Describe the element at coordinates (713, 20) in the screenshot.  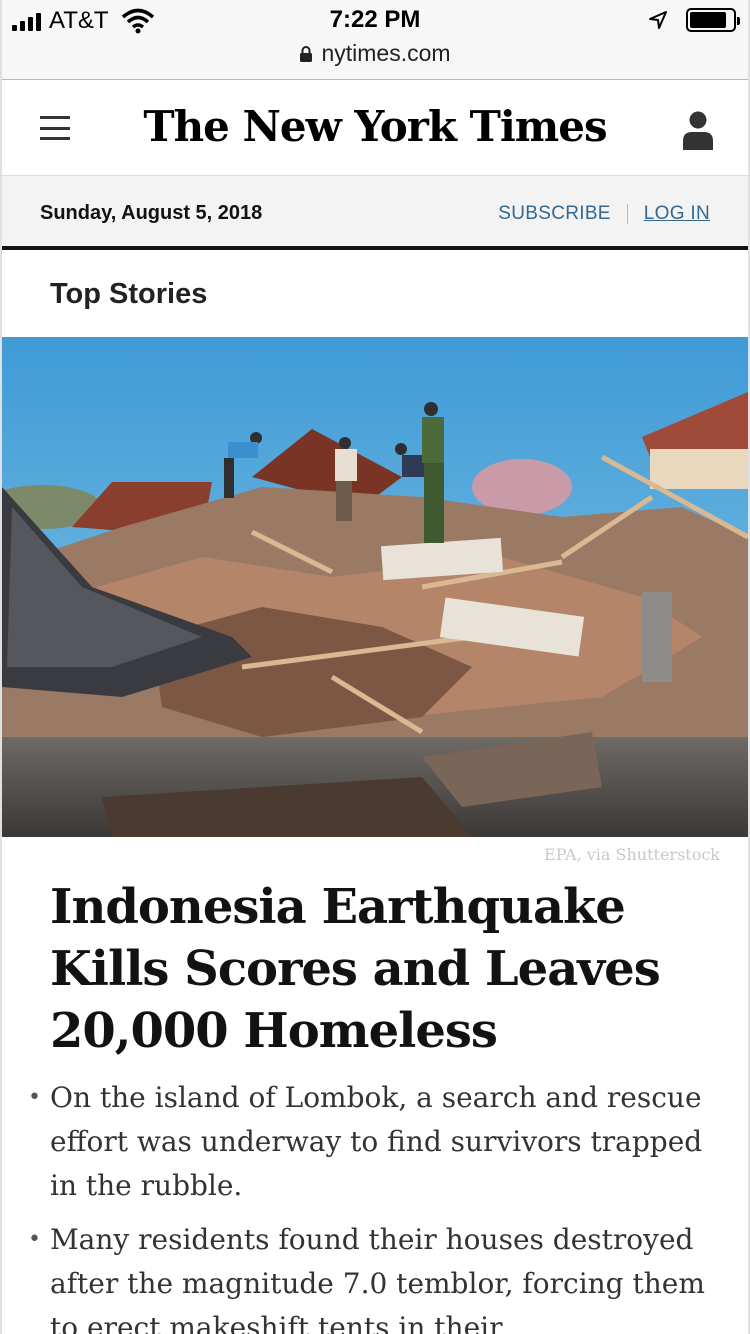
I see `battery-icon` at that location.